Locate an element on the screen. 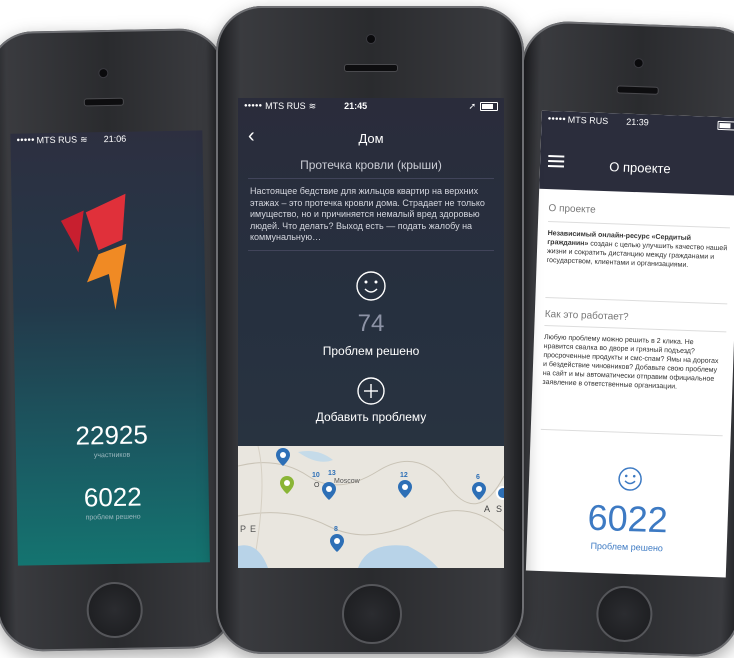 This screenshot has height=658, width=734. right-phone-speaker is located at coordinates (637, 90).